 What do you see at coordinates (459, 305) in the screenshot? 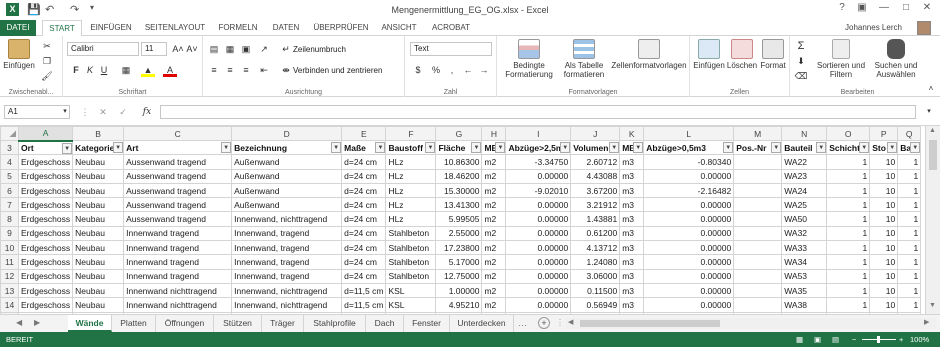
I see `cell: 4.95210` at bounding box center [459, 305].